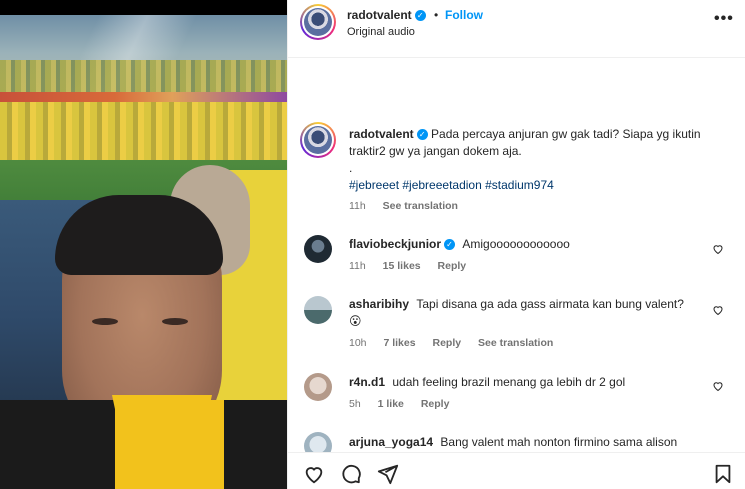 This screenshot has width=745, height=489. I want to click on comment-likes: 15 likes, so click(402, 266).